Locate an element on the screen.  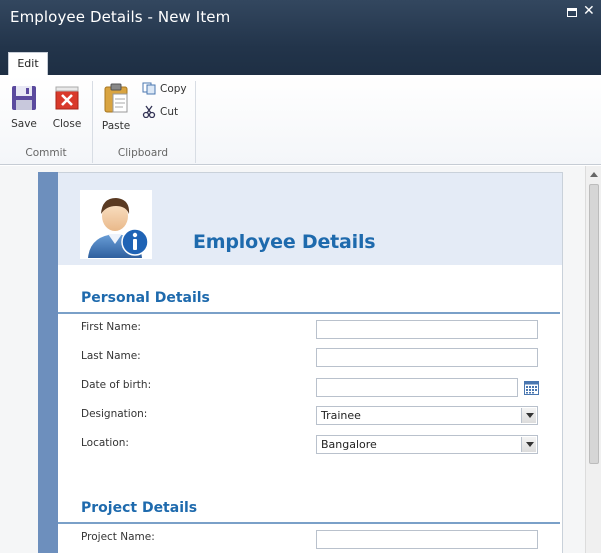
clipboard-group-label: Clipboard is located at coordinates (143, 153).